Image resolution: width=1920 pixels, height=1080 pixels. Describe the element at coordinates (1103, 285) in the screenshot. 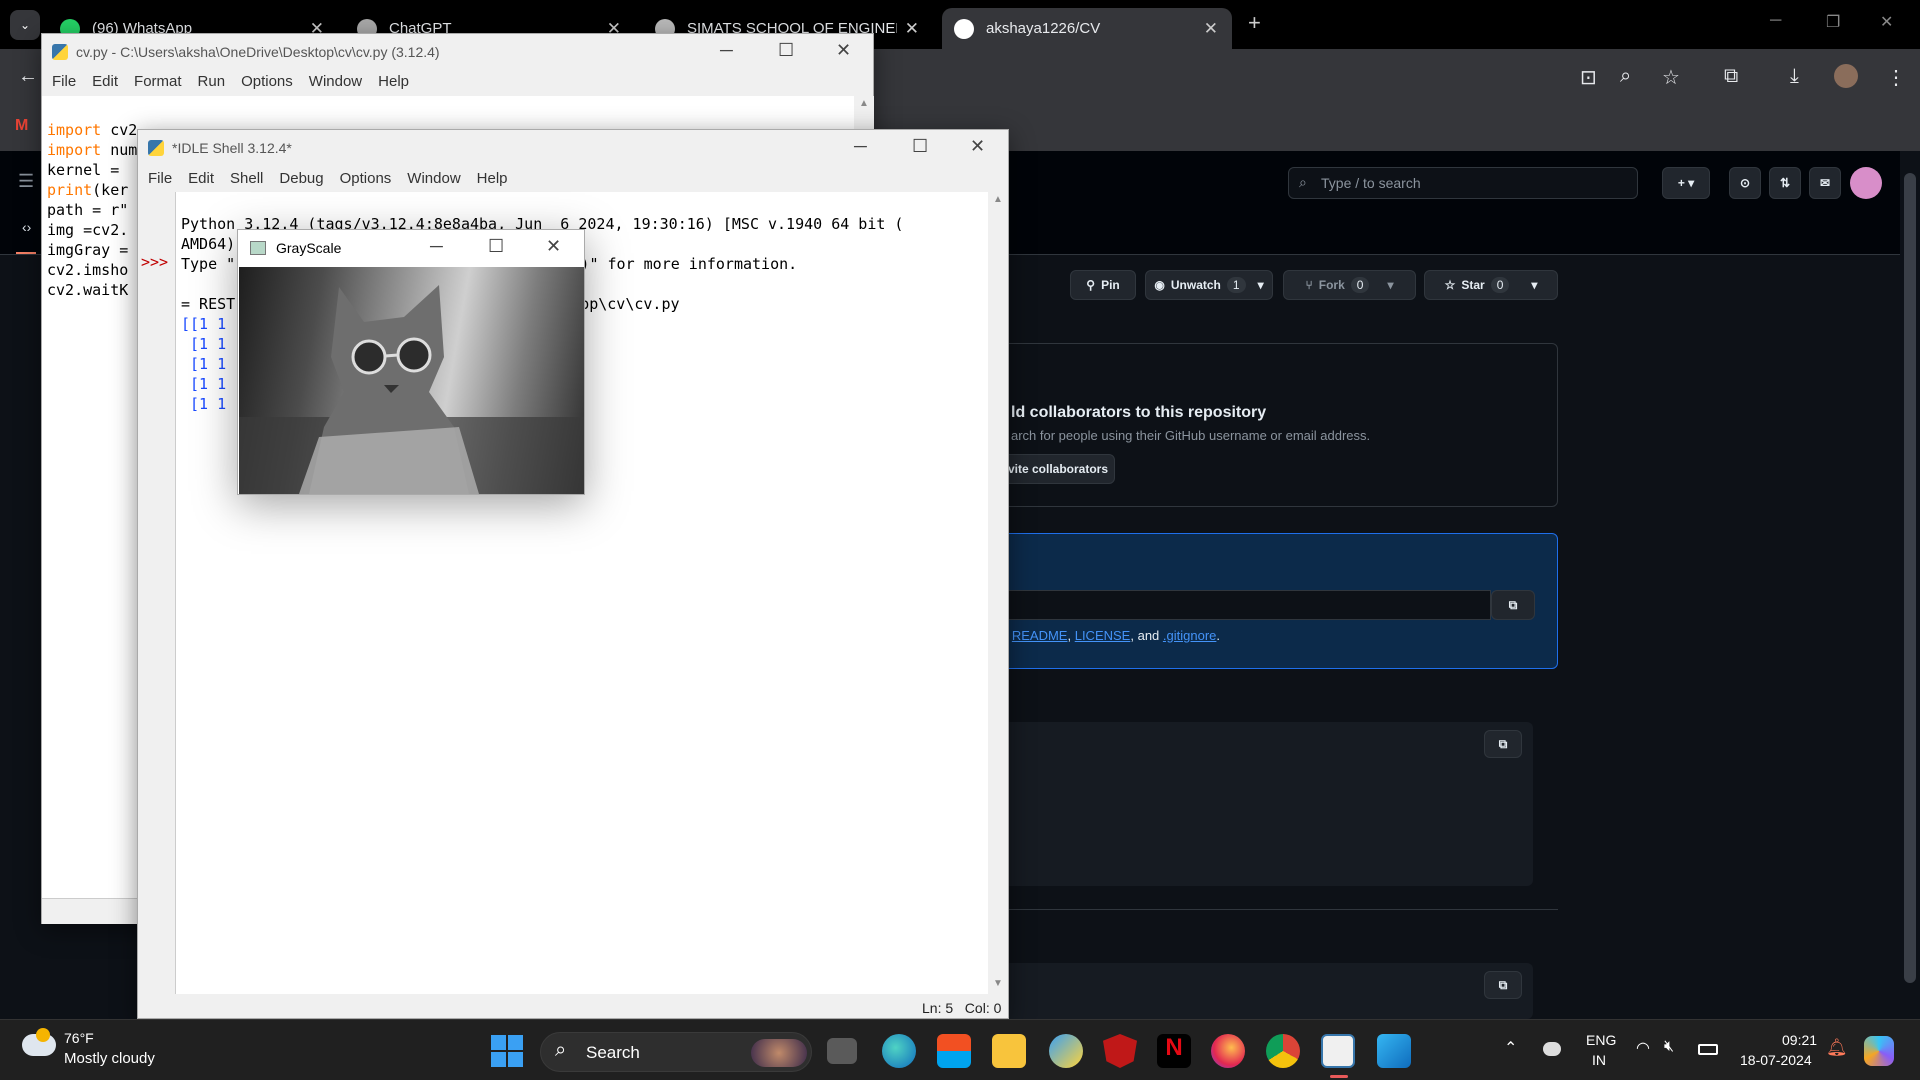

I see `pin-button: ⚲ Pin` at that location.